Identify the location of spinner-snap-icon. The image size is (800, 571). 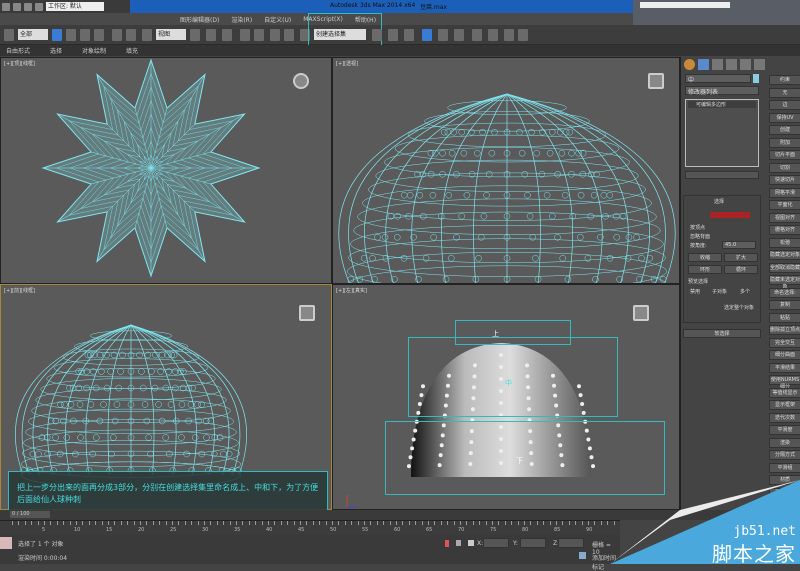
(289, 35).